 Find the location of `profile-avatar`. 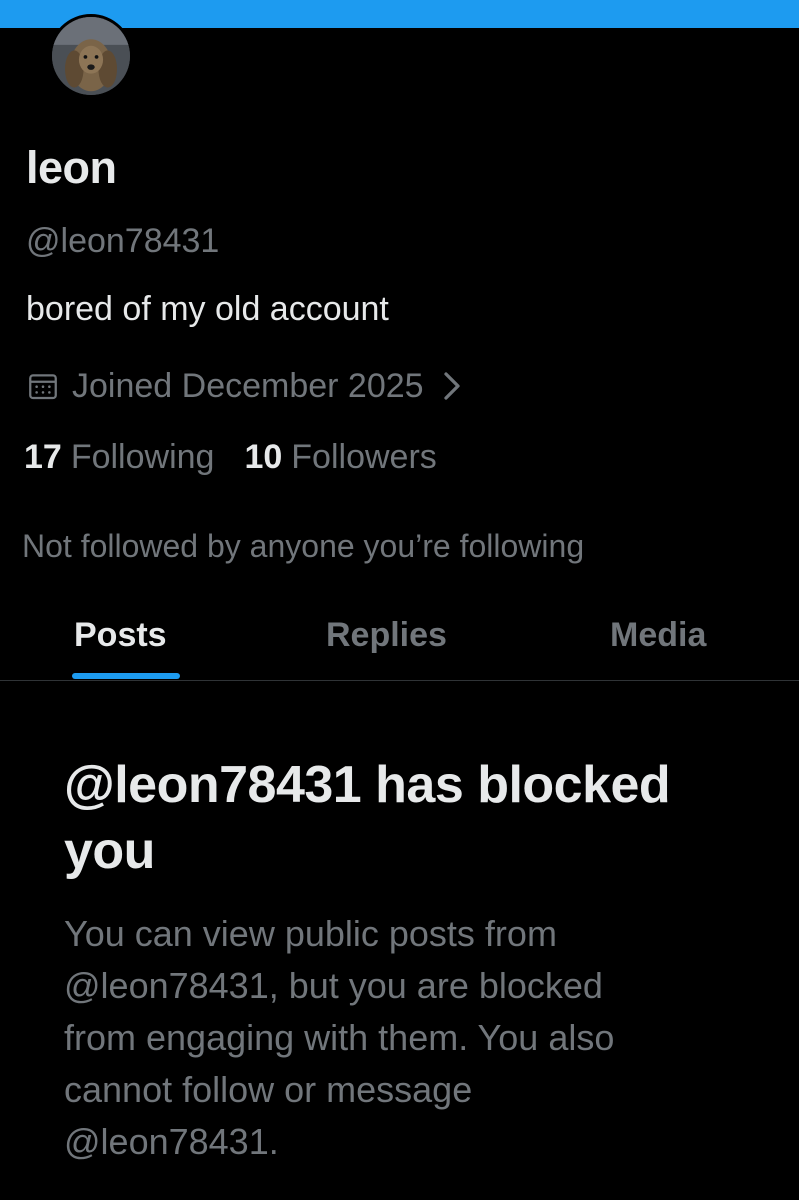

profile-avatar is located at coordinates (91, 56).